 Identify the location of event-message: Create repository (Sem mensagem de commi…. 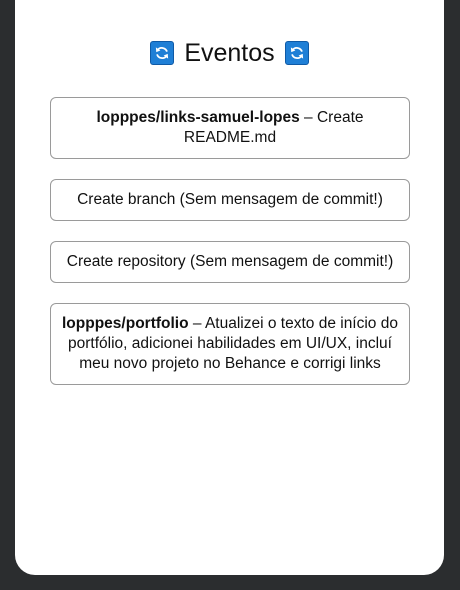
(230, 261).